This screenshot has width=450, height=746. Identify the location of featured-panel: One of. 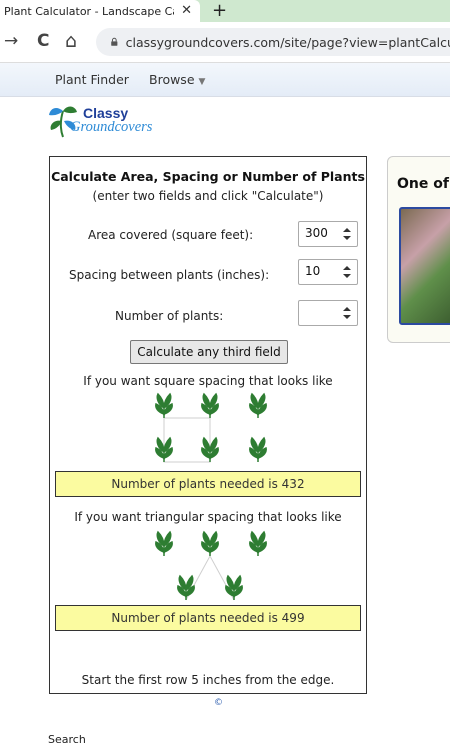
(418, 249).